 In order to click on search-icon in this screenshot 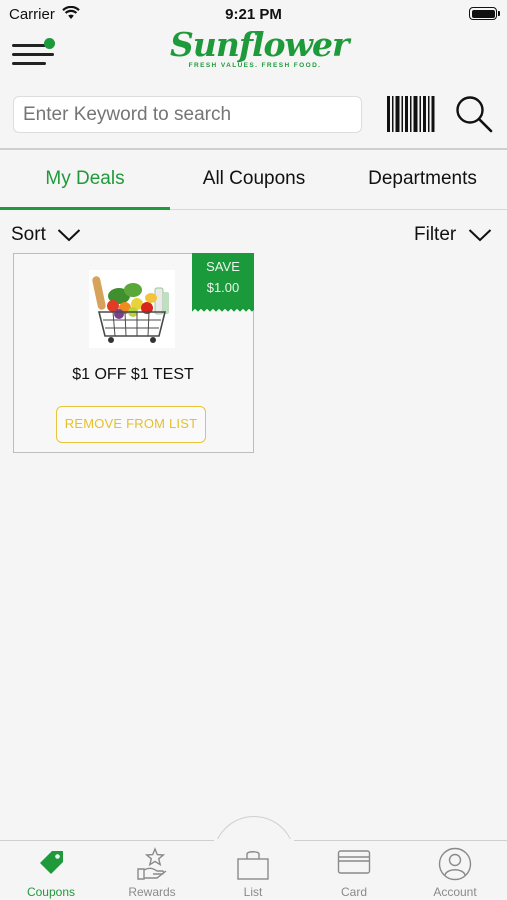, I will do `click(474, 114)`.